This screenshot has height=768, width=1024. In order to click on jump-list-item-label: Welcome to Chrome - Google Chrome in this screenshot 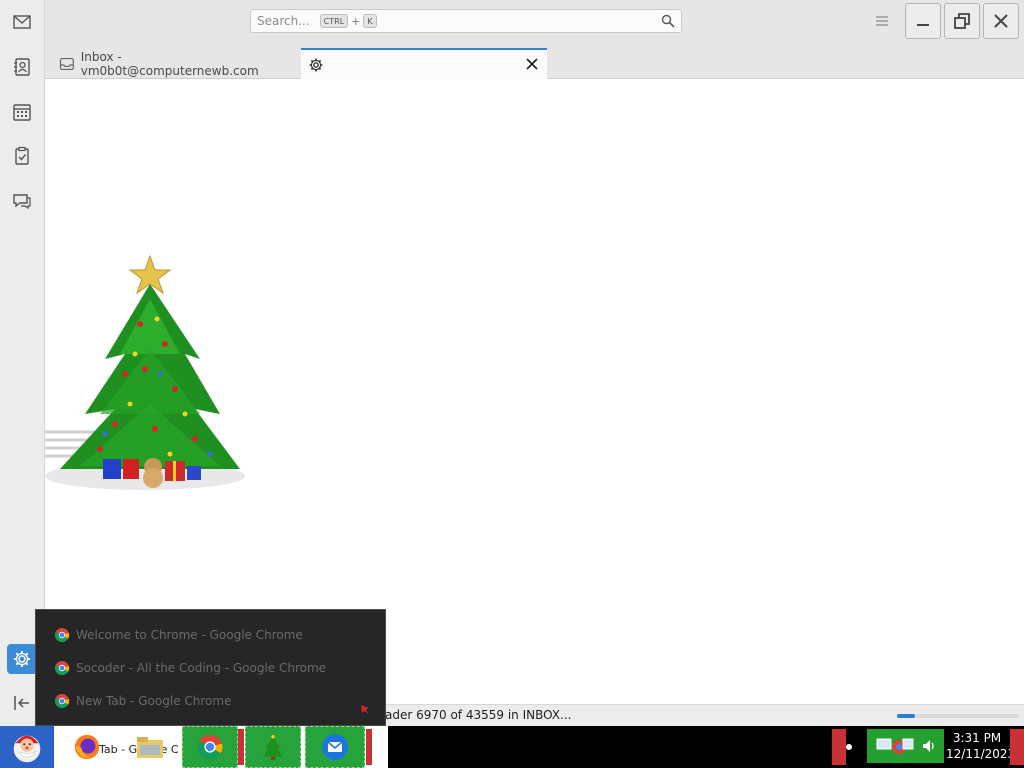, I will do `click(189, 635)`.